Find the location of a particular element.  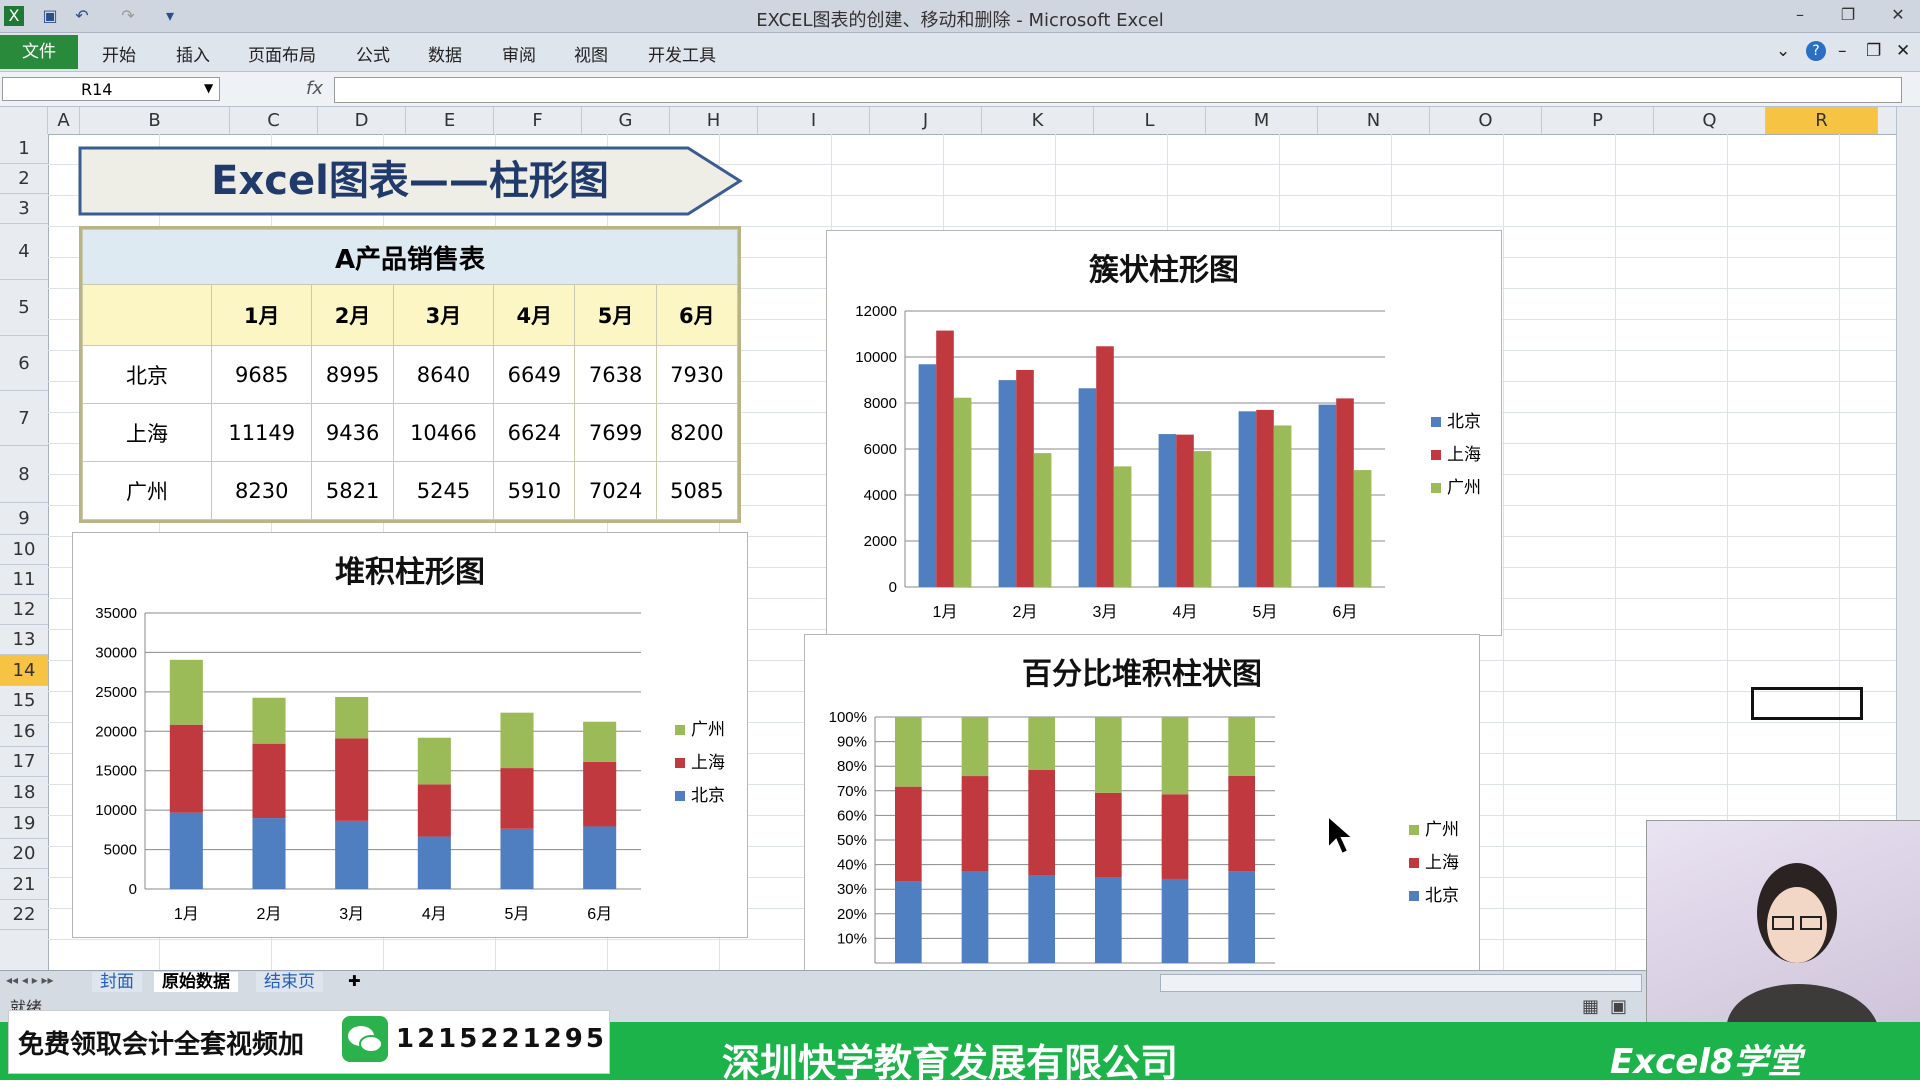

select-all-corner is located at coordinates (24, 120).